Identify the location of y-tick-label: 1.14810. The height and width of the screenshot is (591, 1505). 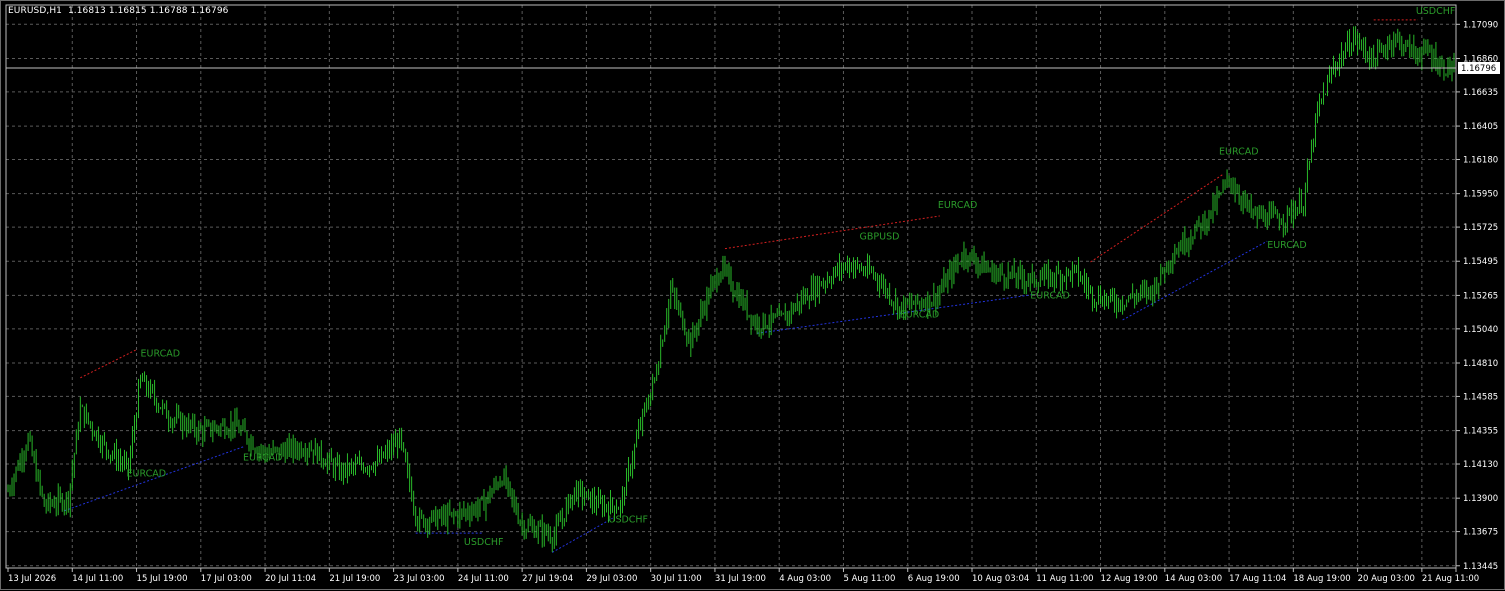
(1480, 364).